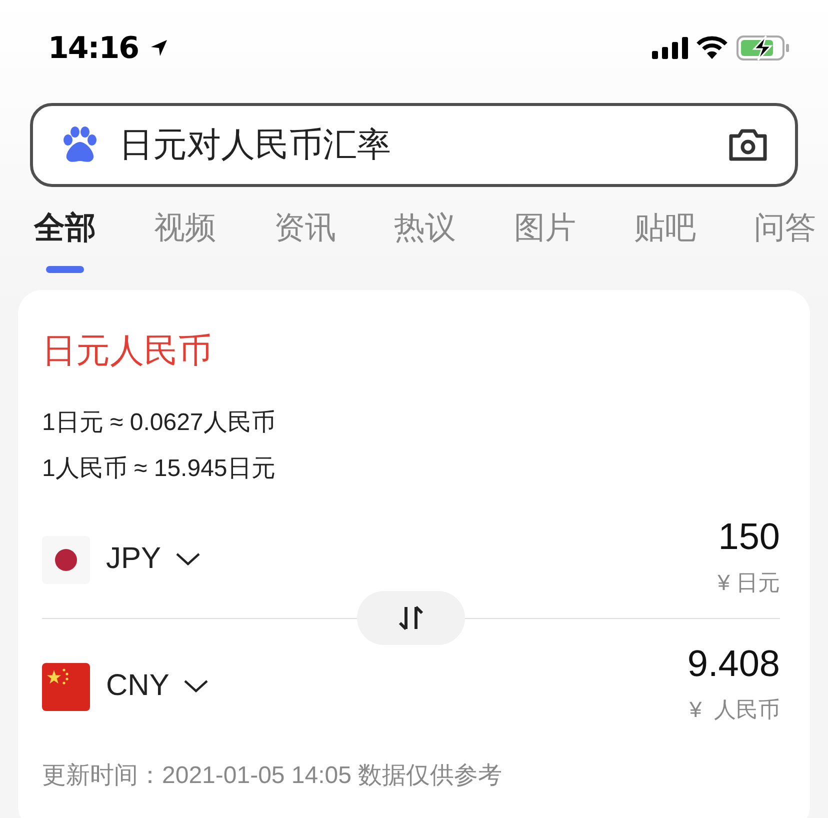 The width and height of the screenshot is (828, 818). I want to click on exchange-rate: 1人民币 ≈ 15.945日元, so click(159, 469).